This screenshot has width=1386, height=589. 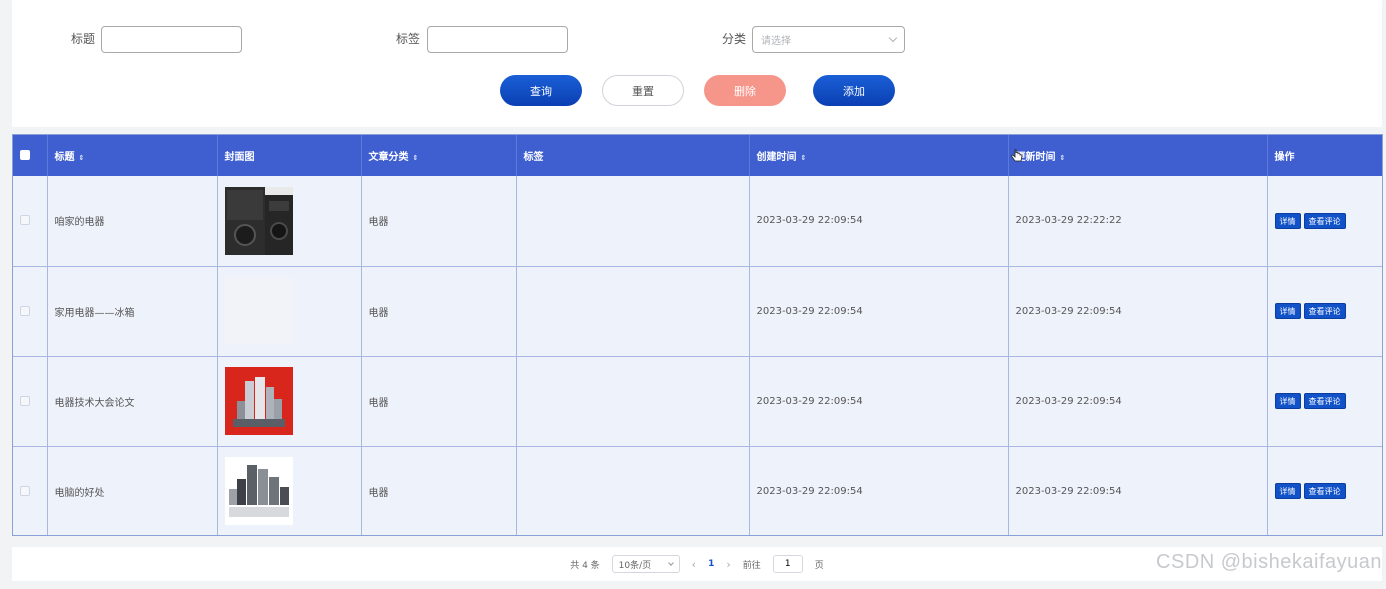 What do you see at coordinates (633, 155) in the screenshot?
I see `column-header-tag: 标签` at bounding box center [633, 155].